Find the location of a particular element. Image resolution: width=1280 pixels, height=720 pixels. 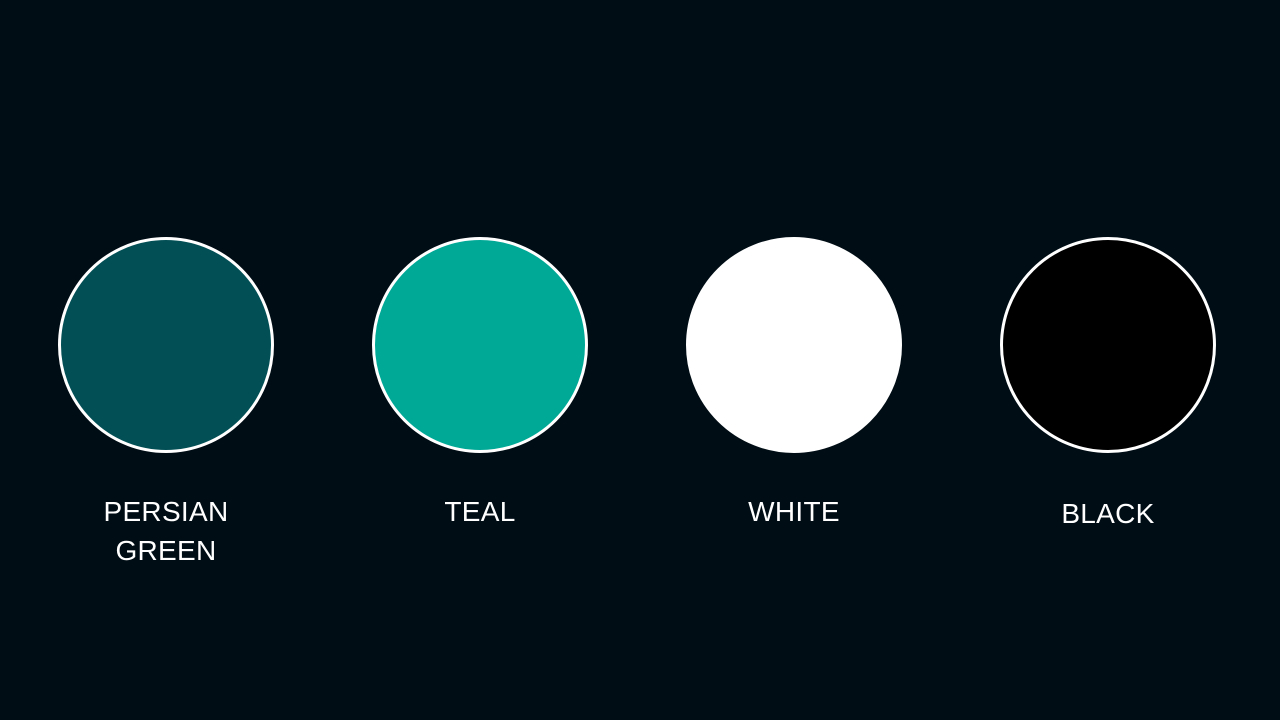

persian-green-label: PERSIAN GREEN is located at coordinates (166, 531).